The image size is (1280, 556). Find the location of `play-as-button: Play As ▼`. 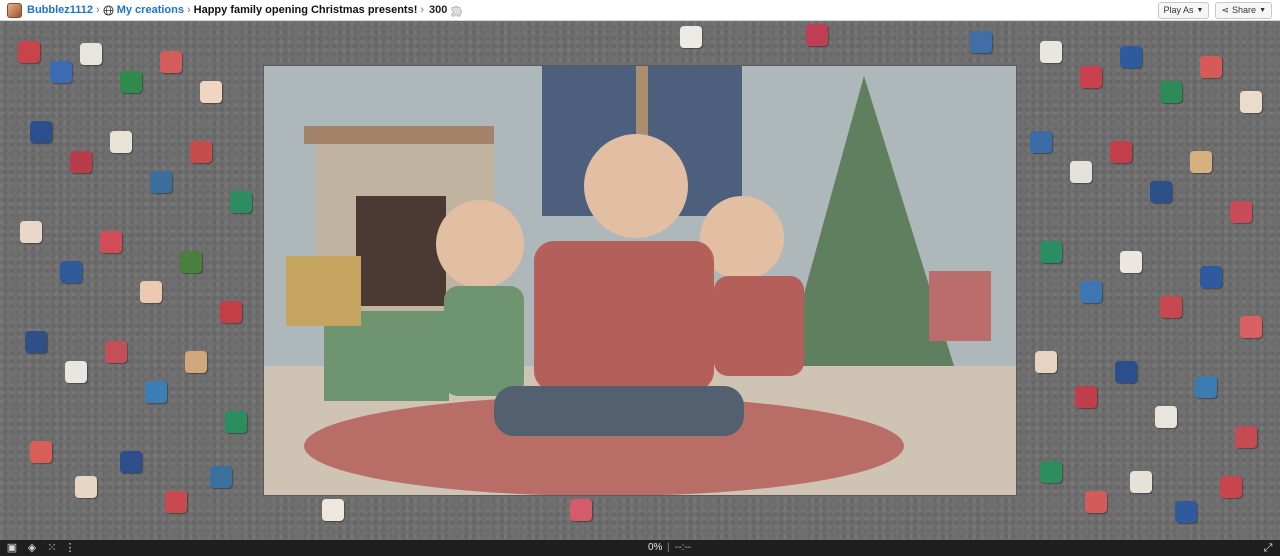

play-as-button: Play As ▼ is located at coordinates (1183, 10).